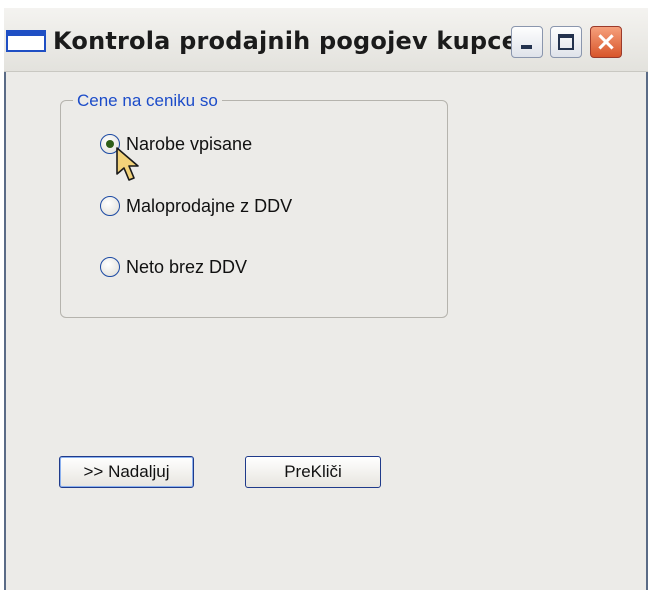 The height and width of the screenshot is (590, 650). Describe the element at coordinates (26, 41) in the screenshot. I see `window-app-icon` at that location.